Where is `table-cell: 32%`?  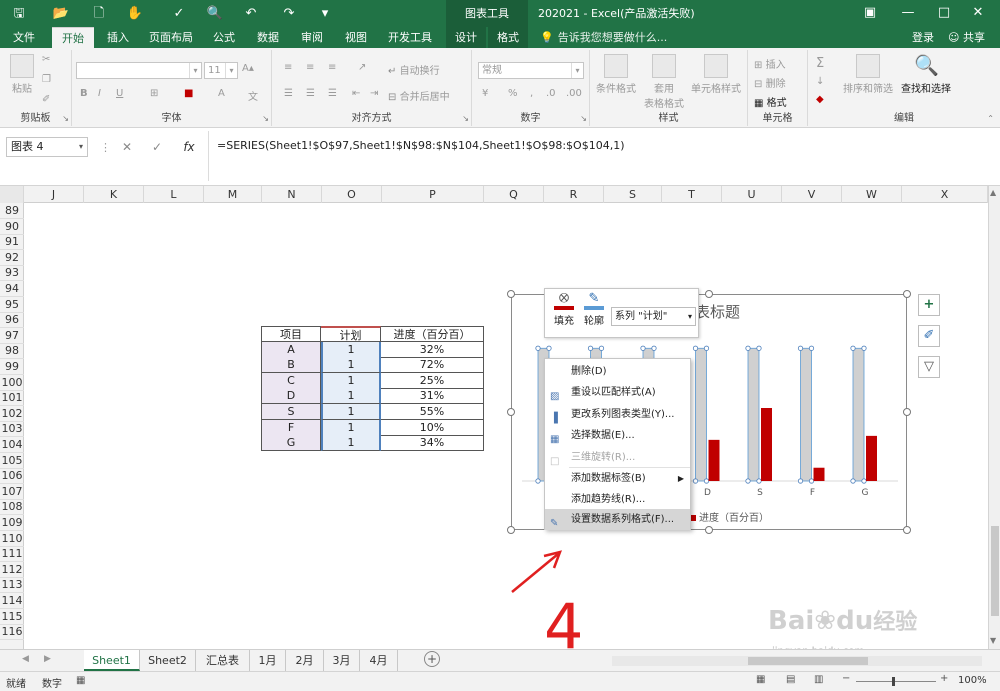
table-cell: 32% is located at coordinates (432, 349).